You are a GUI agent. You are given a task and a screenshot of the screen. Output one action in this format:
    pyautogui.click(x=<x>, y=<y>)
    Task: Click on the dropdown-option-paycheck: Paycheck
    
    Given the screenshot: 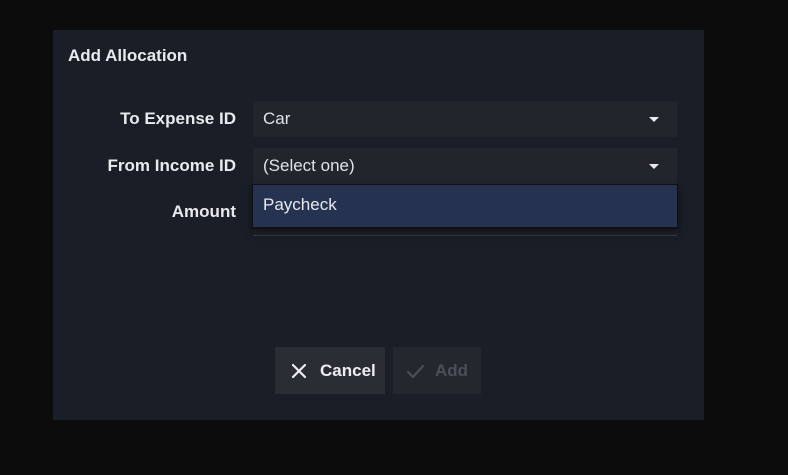 What is the action you would take?
    pyautogui.click(x=465, y=206)
    